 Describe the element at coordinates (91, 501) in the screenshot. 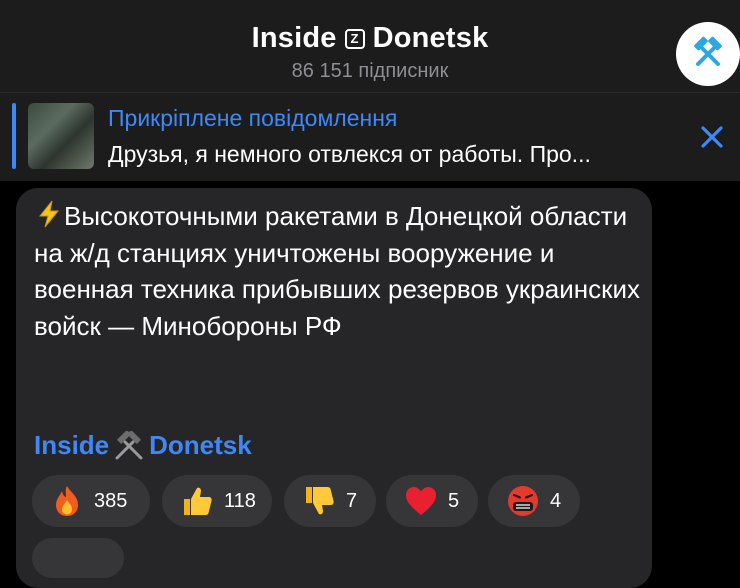

I see `reaction-fire: 385` at that location.